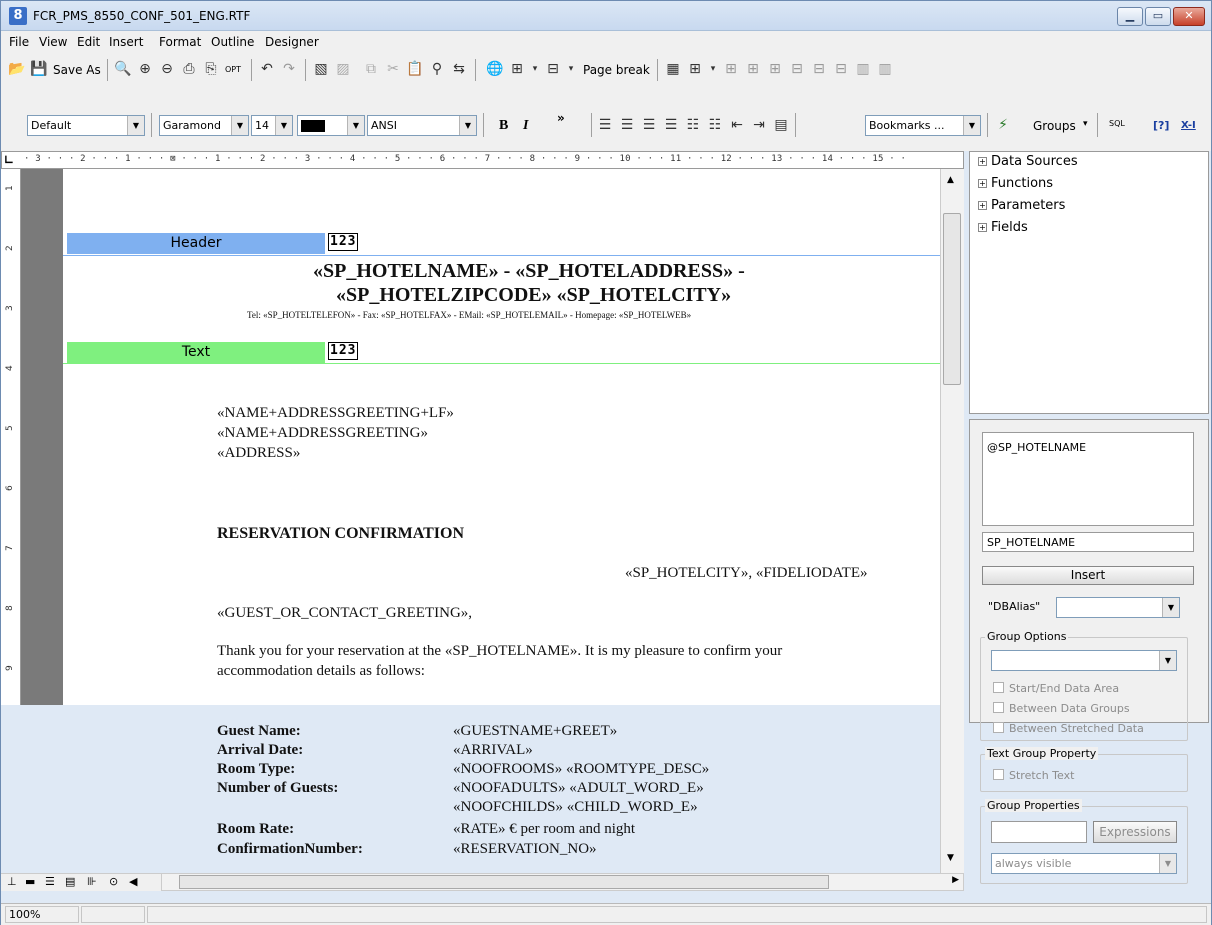 Image resolution: width=1212 pixels, height=925 pixels. Describe the element at coordinates (459, 69) in the screenshot. I see `replace-icon: ⇆` at that location.